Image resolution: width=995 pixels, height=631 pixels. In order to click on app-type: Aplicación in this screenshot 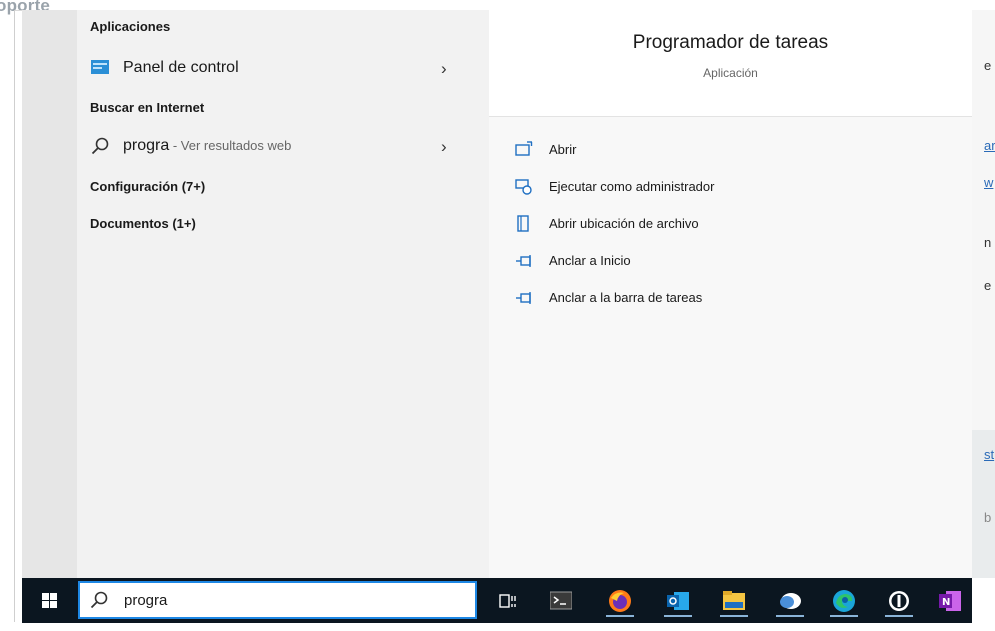, I will do `click(730, 73)`.